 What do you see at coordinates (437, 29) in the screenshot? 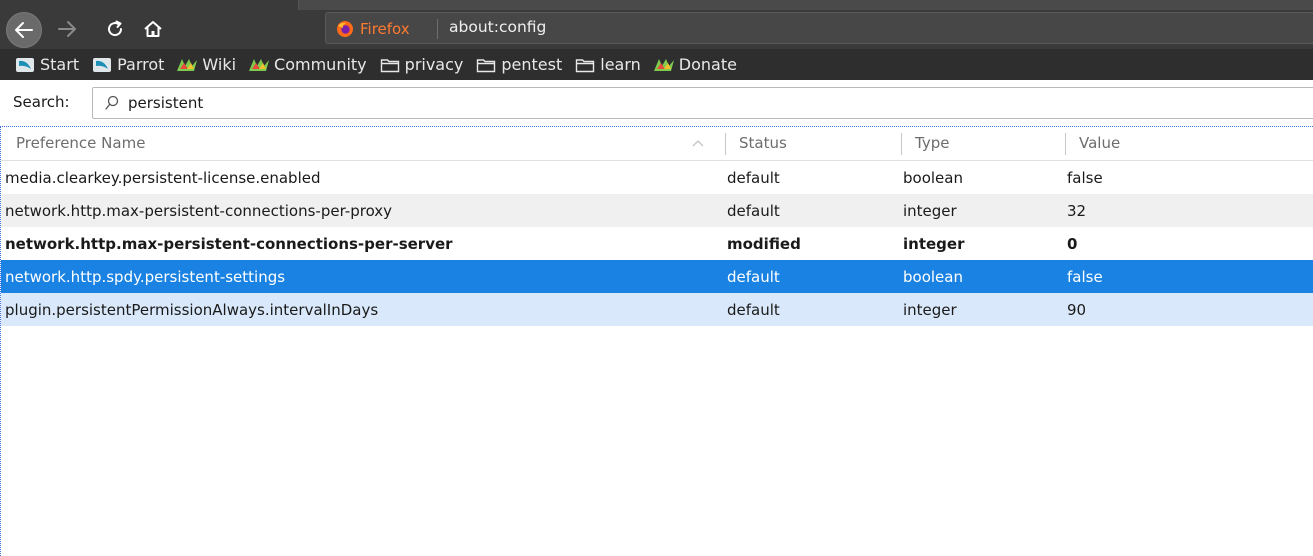
I see `url-separator` at bounding box center [437, 29].